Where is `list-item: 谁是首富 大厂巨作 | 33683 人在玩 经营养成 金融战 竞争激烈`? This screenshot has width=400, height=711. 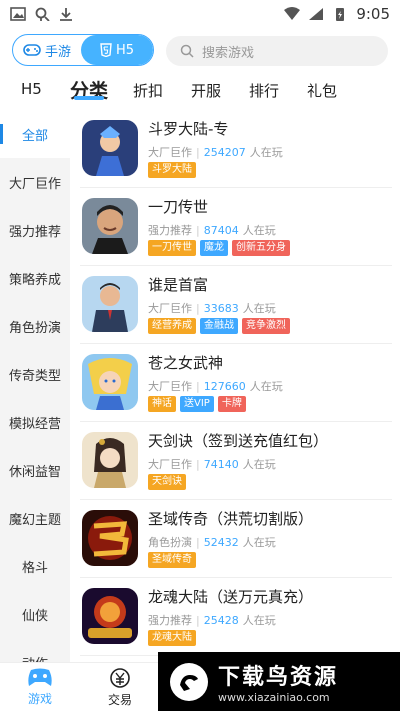
list-item: 谁是首富 大厂巨作 | 33683 人在玩 经营养成 金融战 竞争激烈 is located at coordinates (236, 305).